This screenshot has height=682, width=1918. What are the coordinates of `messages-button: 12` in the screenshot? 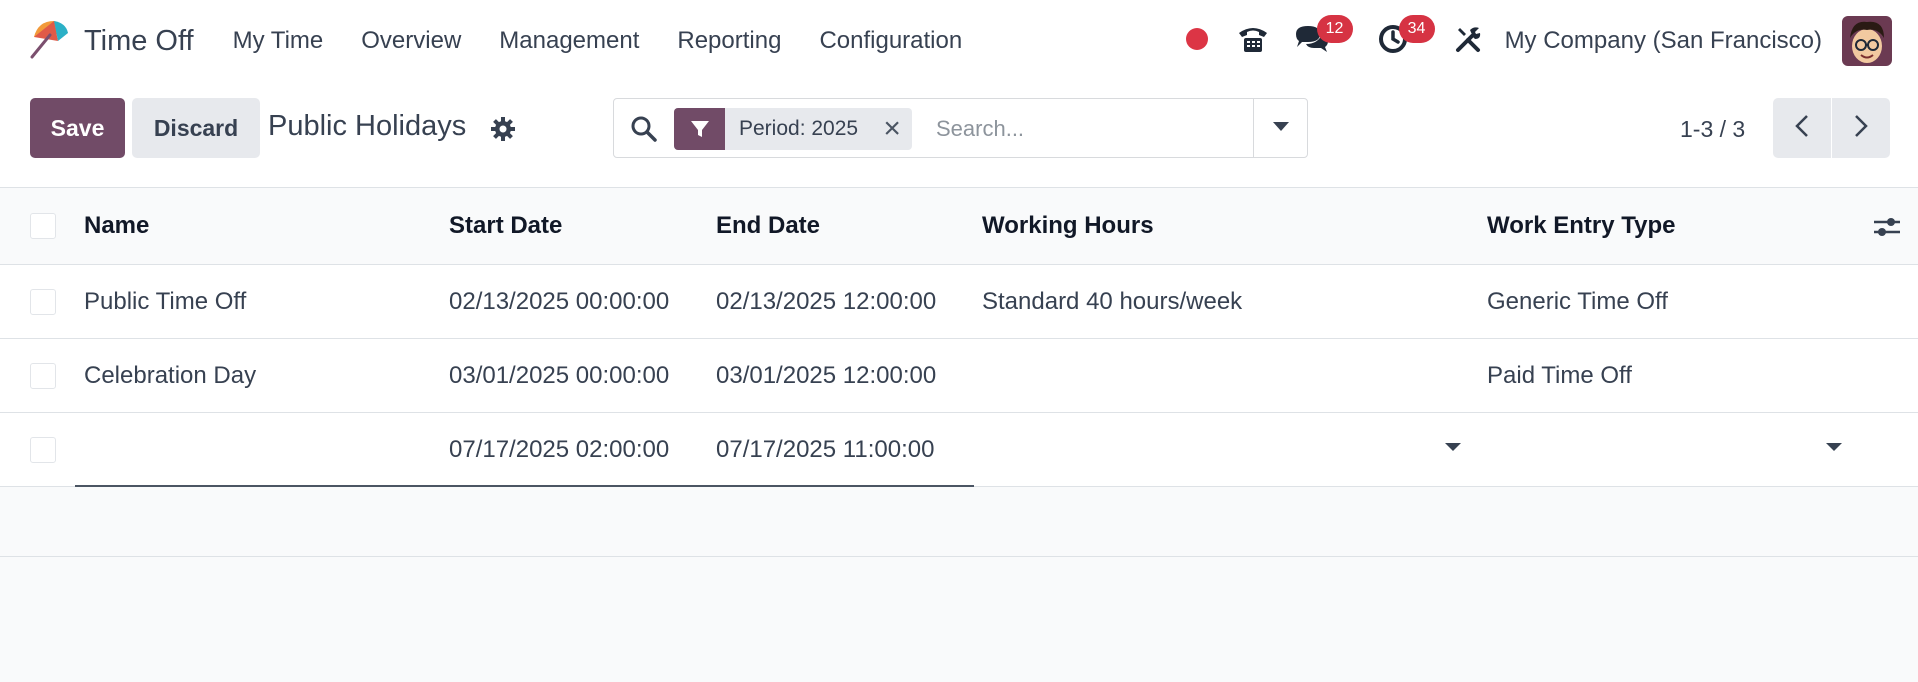 It's located at (1321, 41).